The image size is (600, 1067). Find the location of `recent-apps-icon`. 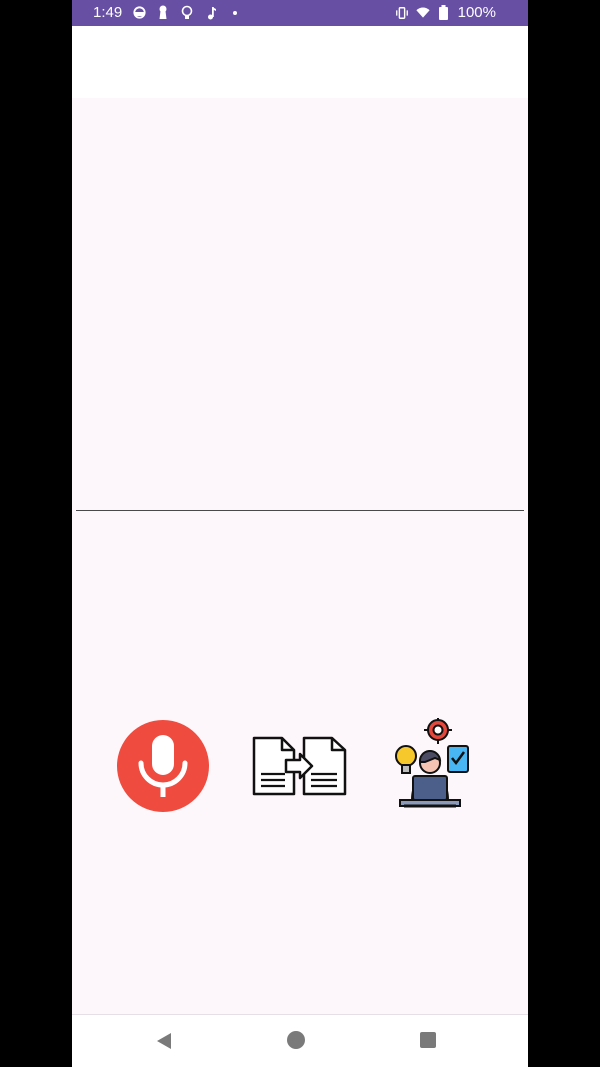

recent-apps-icon is located at coordinates (428, 1040).